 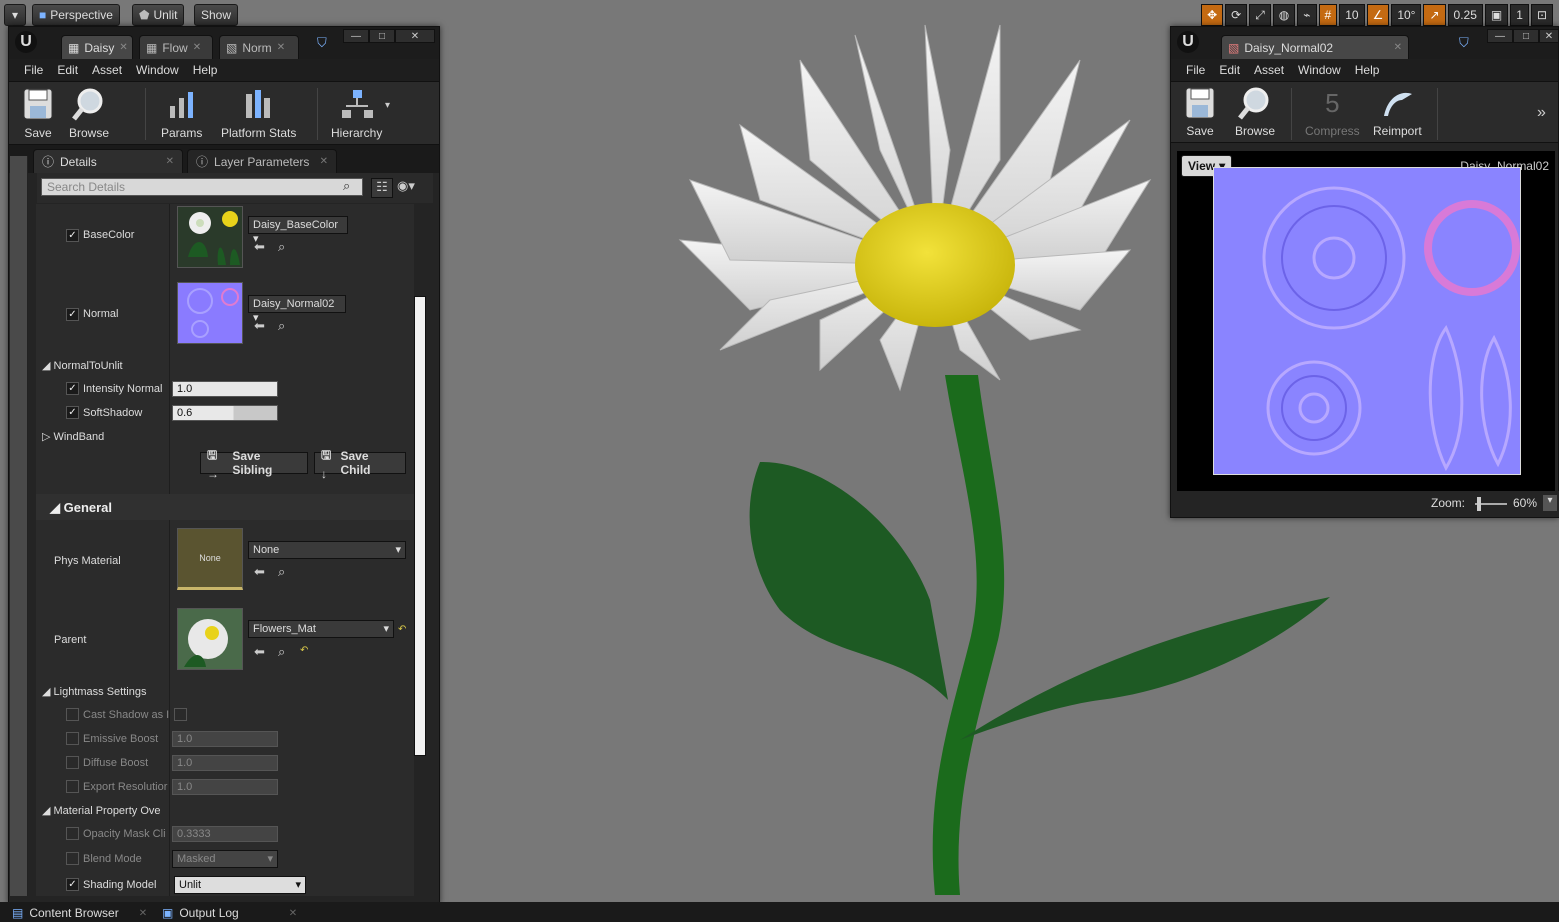 I want to click on save-child-button: 🖫↓ Save Child, so click(x=360, y=464).